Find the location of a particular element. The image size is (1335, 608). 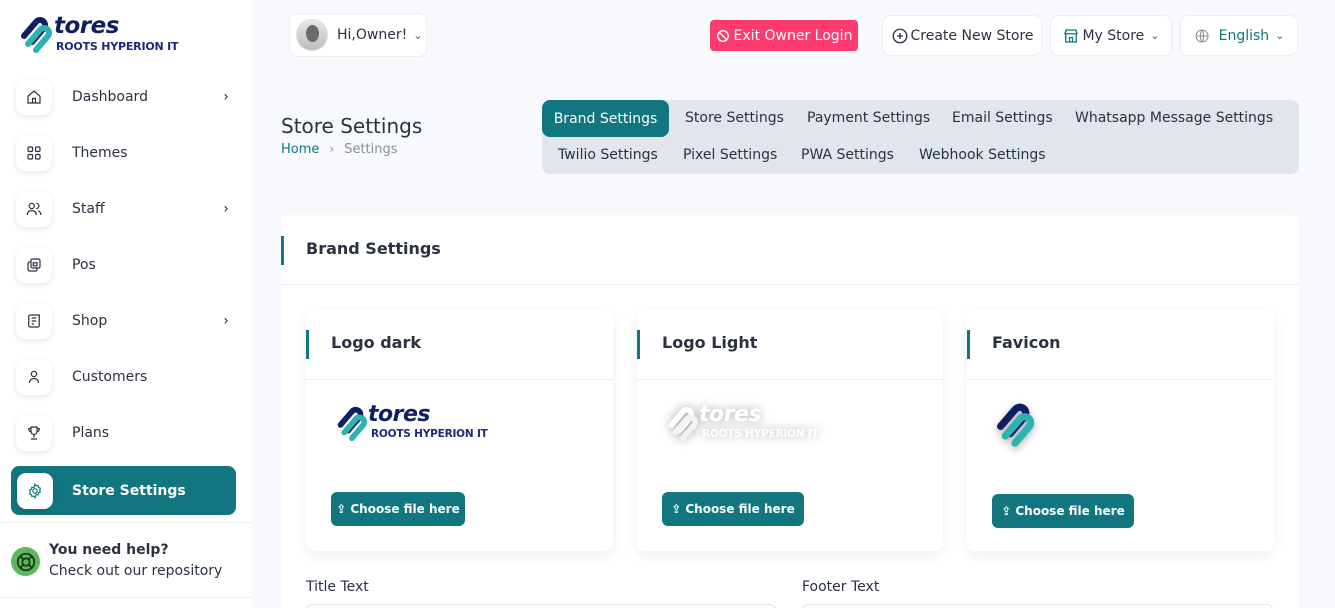

sub-card-title: Favicon is located at coordinates (1026, 342).